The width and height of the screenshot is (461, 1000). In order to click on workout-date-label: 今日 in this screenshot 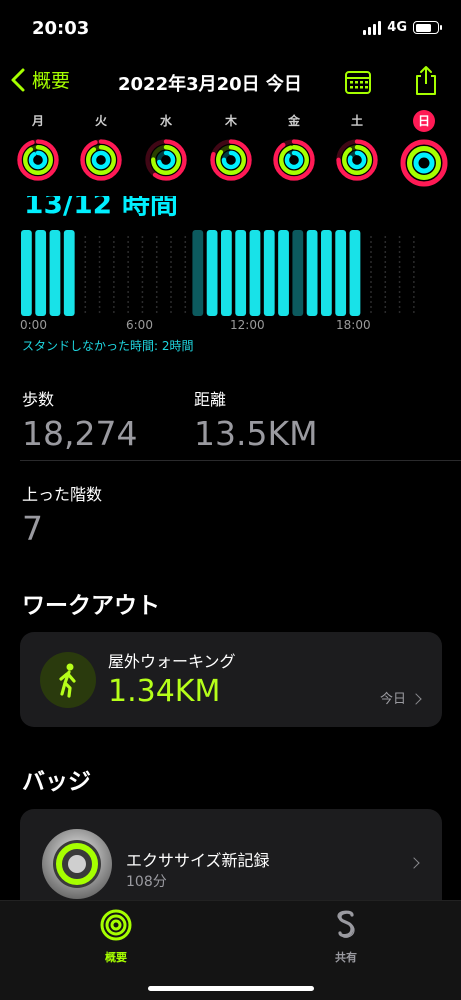, I will do `click(392, 699)`.